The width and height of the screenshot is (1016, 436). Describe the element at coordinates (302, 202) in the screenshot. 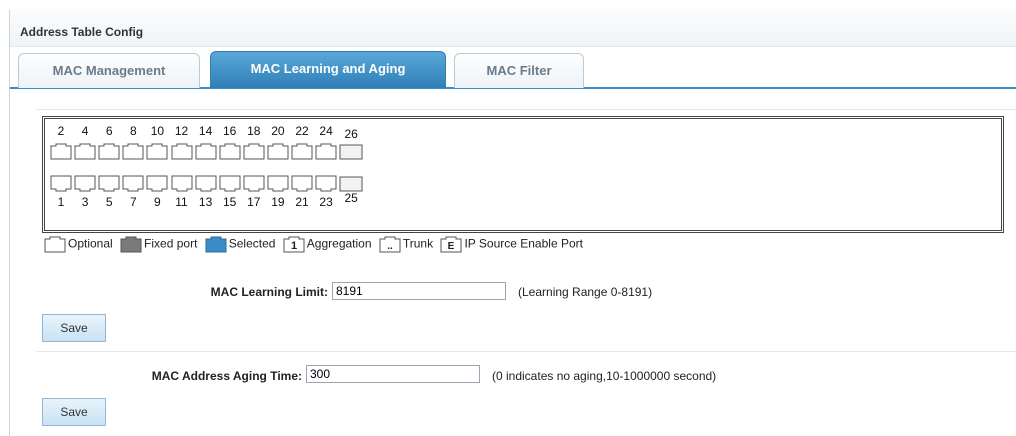

I see `port-number-21: 21` at that location.